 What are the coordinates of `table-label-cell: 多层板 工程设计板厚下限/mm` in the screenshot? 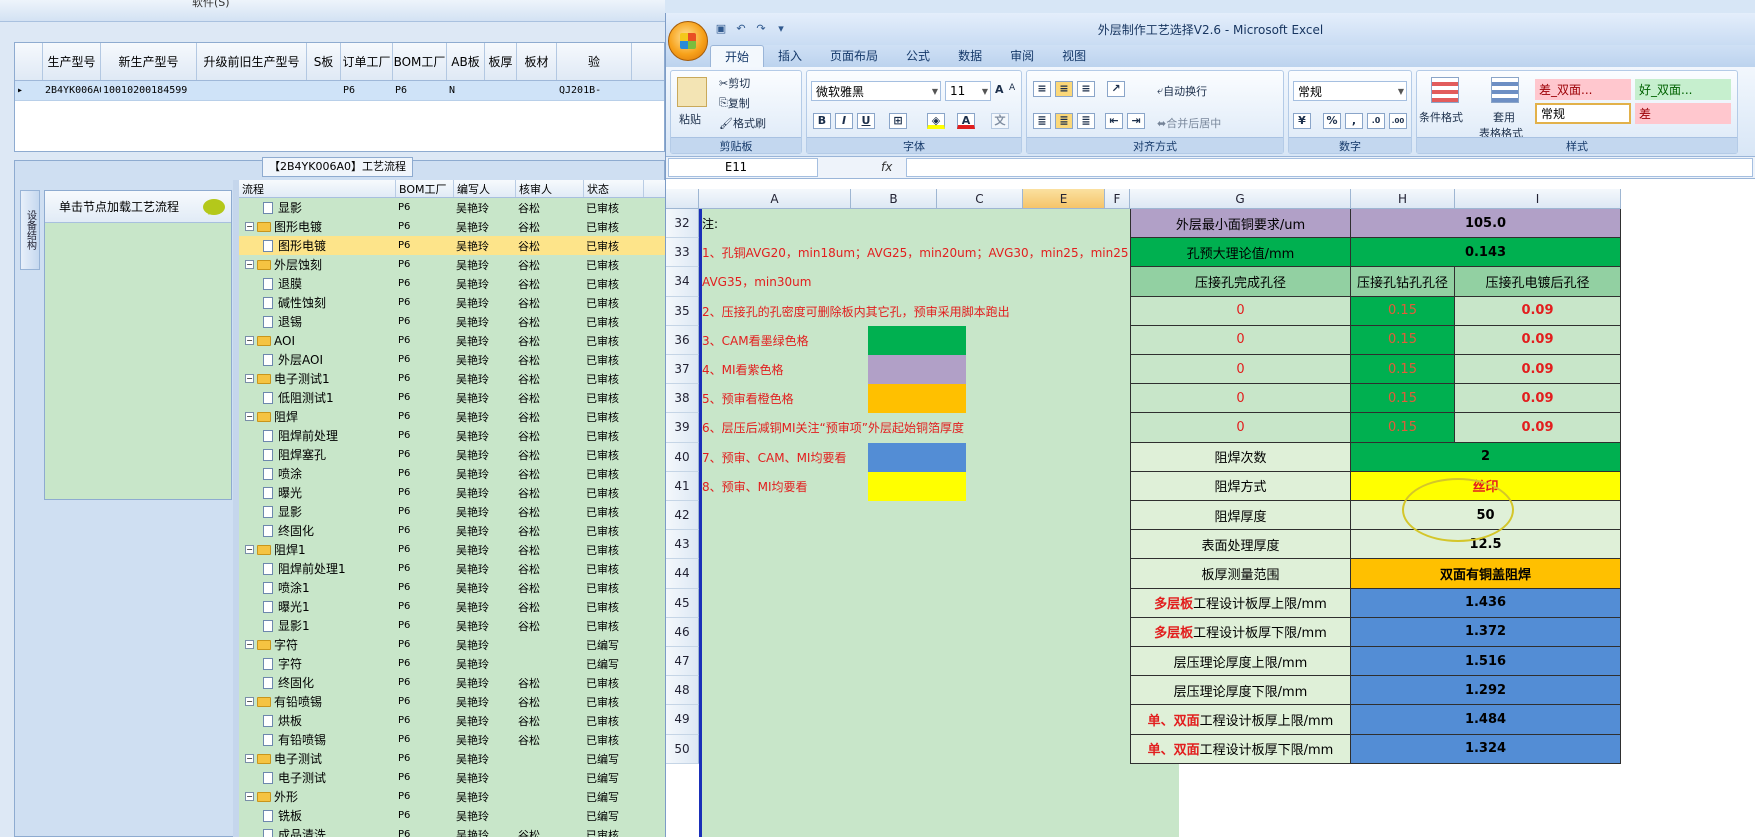 It's located at (1240, 632).